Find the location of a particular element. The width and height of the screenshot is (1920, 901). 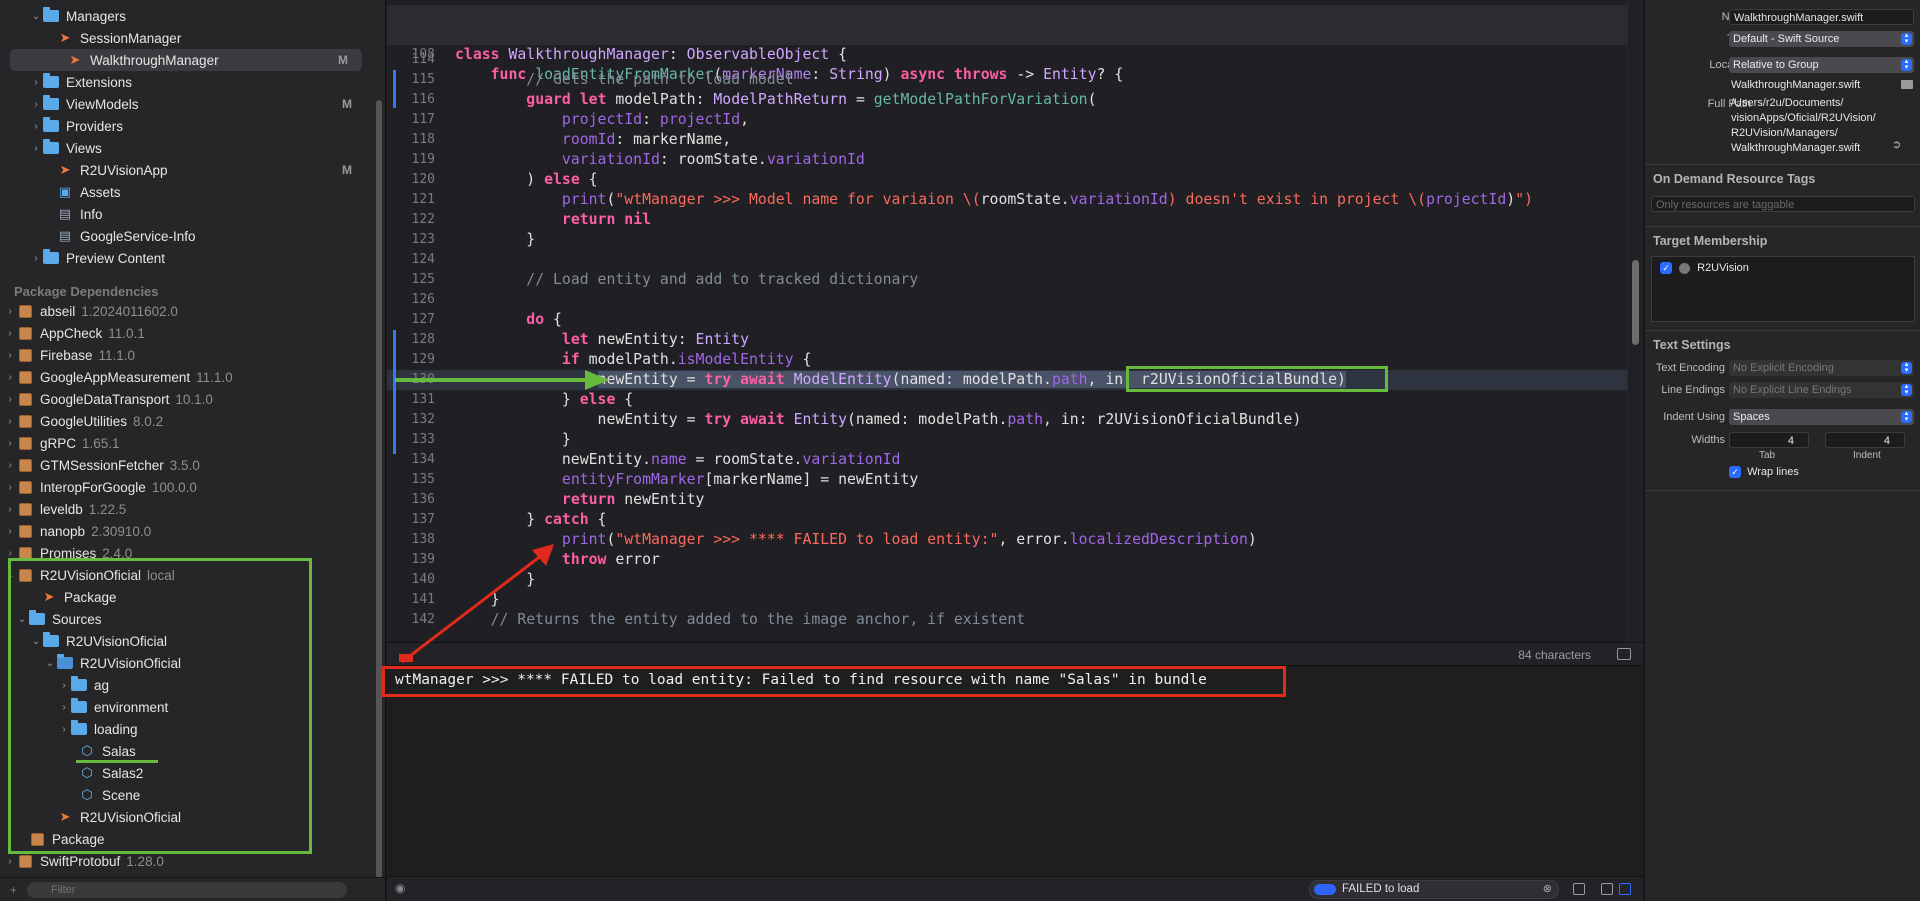

navigator-row: › gRPC 1.65.1 is located at coordinates (183, 443).